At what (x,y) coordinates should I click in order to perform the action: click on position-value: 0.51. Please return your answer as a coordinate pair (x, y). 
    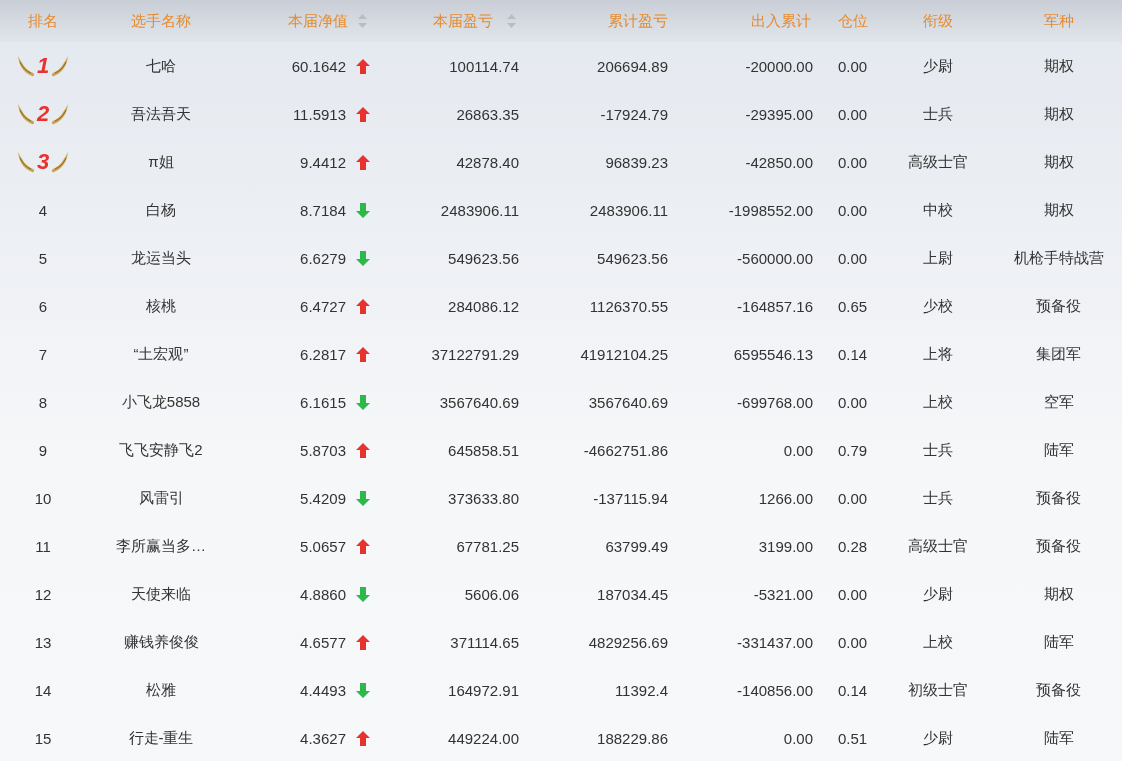
    Looking at the image, I should click on (852, 738).